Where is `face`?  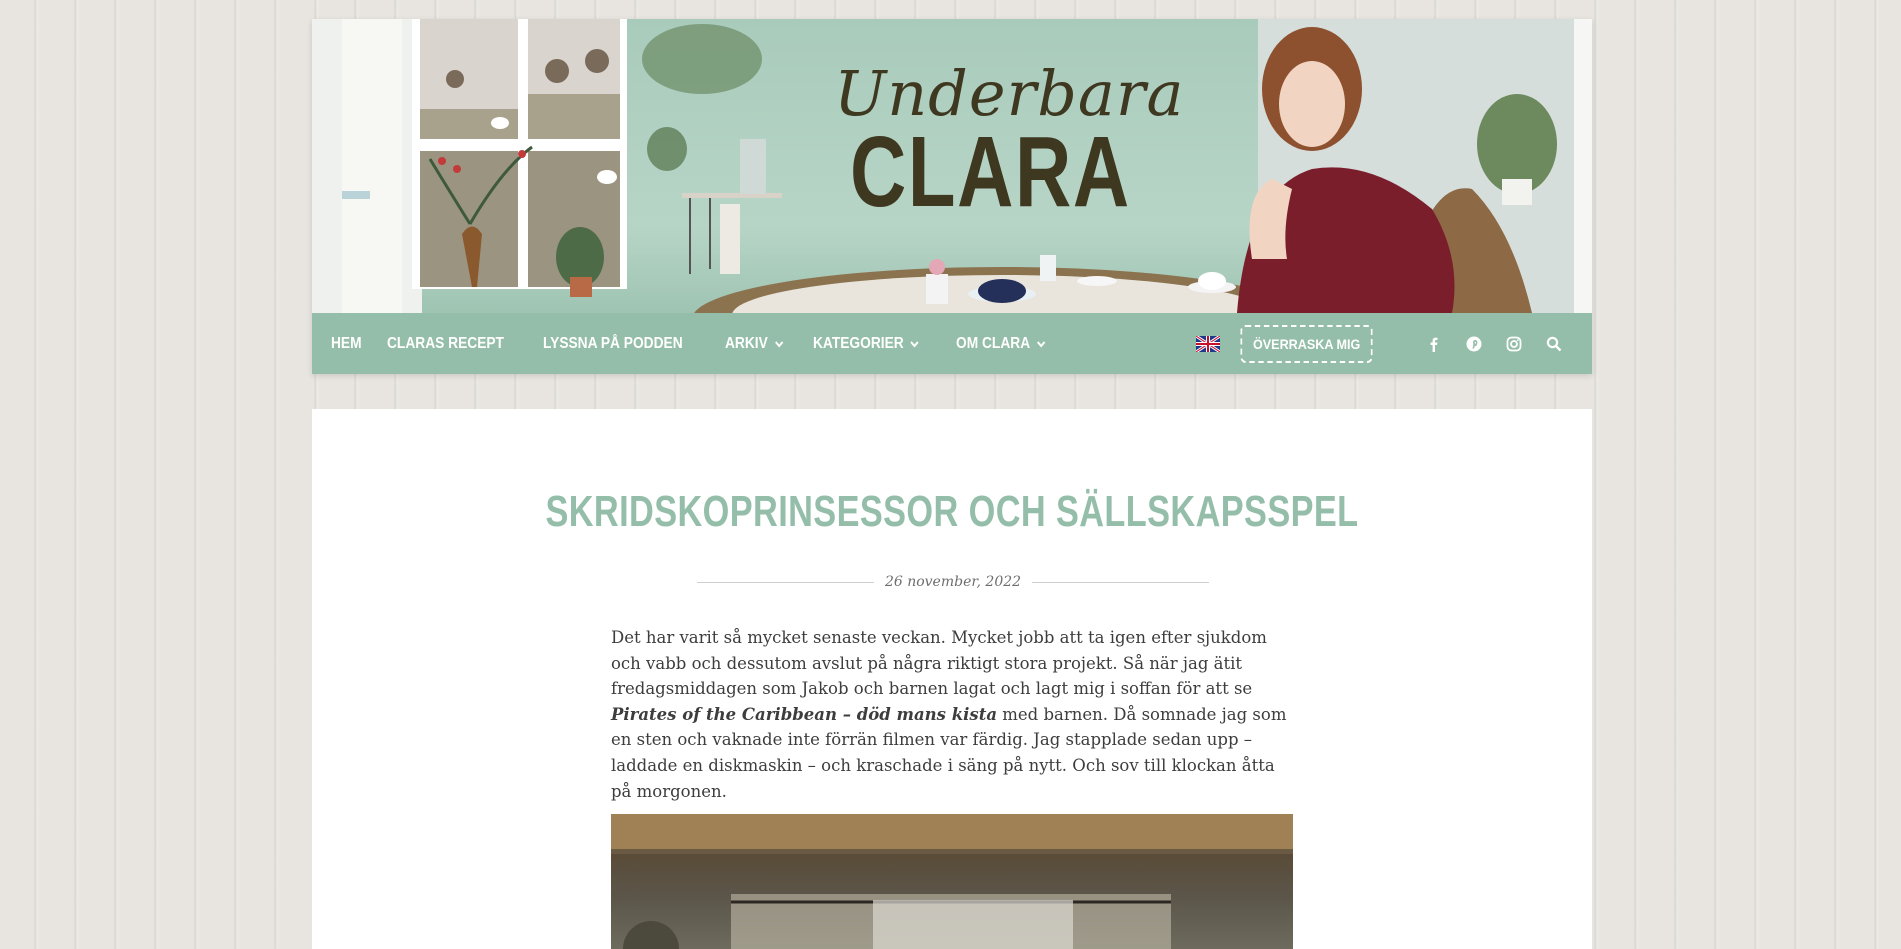 face is located at coordinates (1312, 104).